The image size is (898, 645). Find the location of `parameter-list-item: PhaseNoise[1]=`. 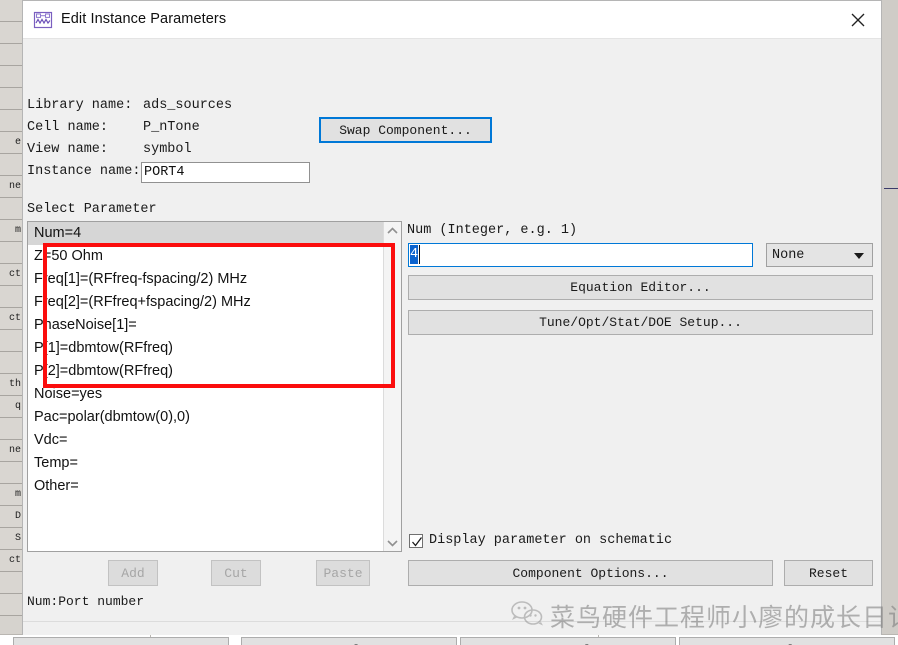

parameter-list-item: PhaseNoise[1]= is located at coordinates (205, 325).